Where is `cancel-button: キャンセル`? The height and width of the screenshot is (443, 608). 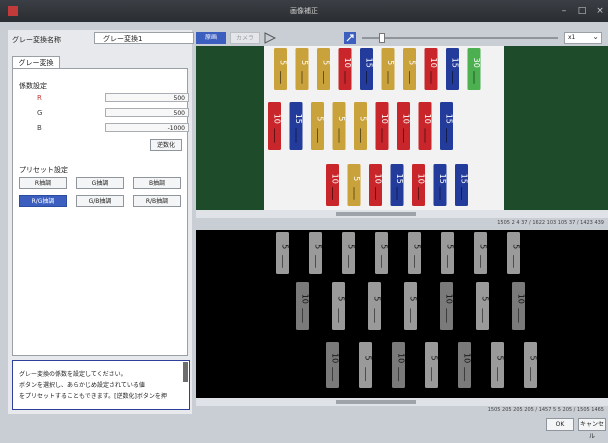 cancel-button: キャンセル is located at coordinates (592, 429).